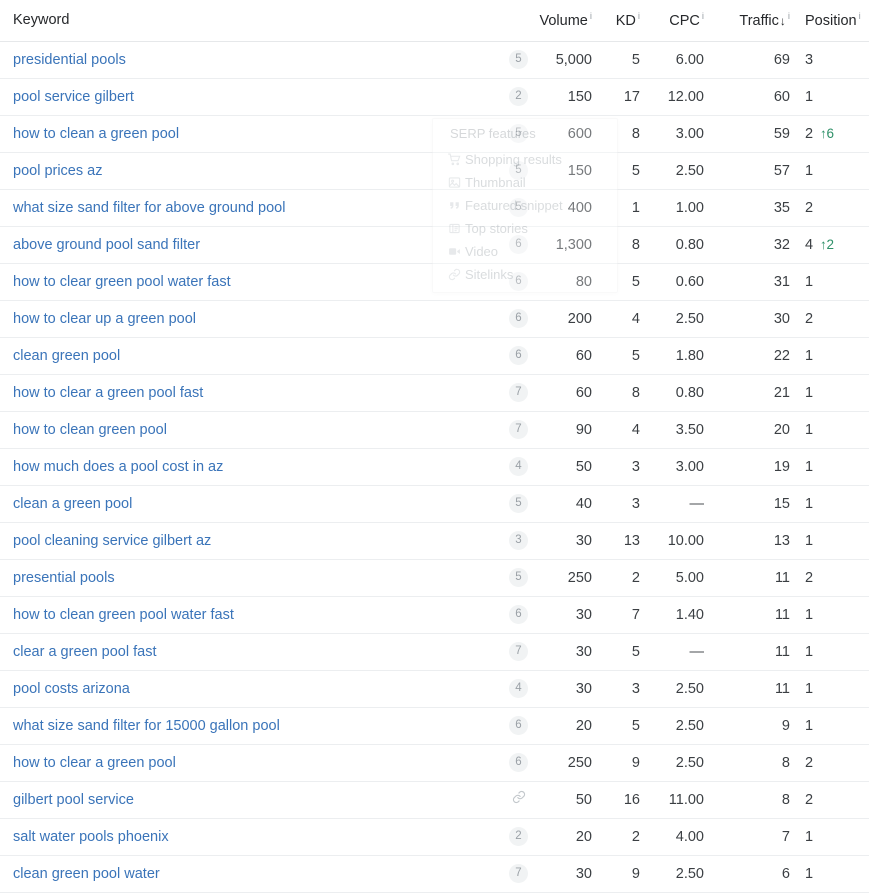  What do you see at coordinates (434, 430) in the screenshot?
I see `table-row: how to clean green pool 7 90 4 3.50 20 1` at bounding box center [434, 430].